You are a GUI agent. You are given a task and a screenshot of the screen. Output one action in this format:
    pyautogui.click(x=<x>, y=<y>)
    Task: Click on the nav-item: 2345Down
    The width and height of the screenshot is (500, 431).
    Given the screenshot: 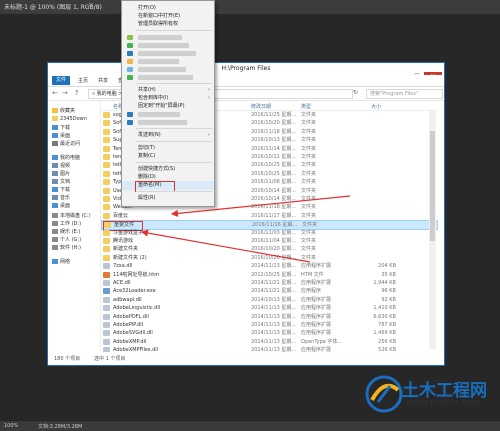 What is the action you would take?
    pyautogui.click(x=69, y=119)
    